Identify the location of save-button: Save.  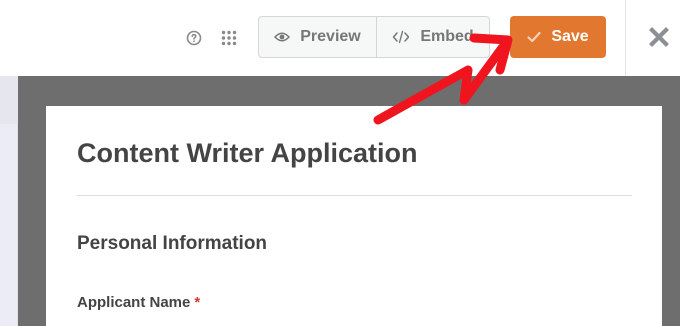
(558, 37).